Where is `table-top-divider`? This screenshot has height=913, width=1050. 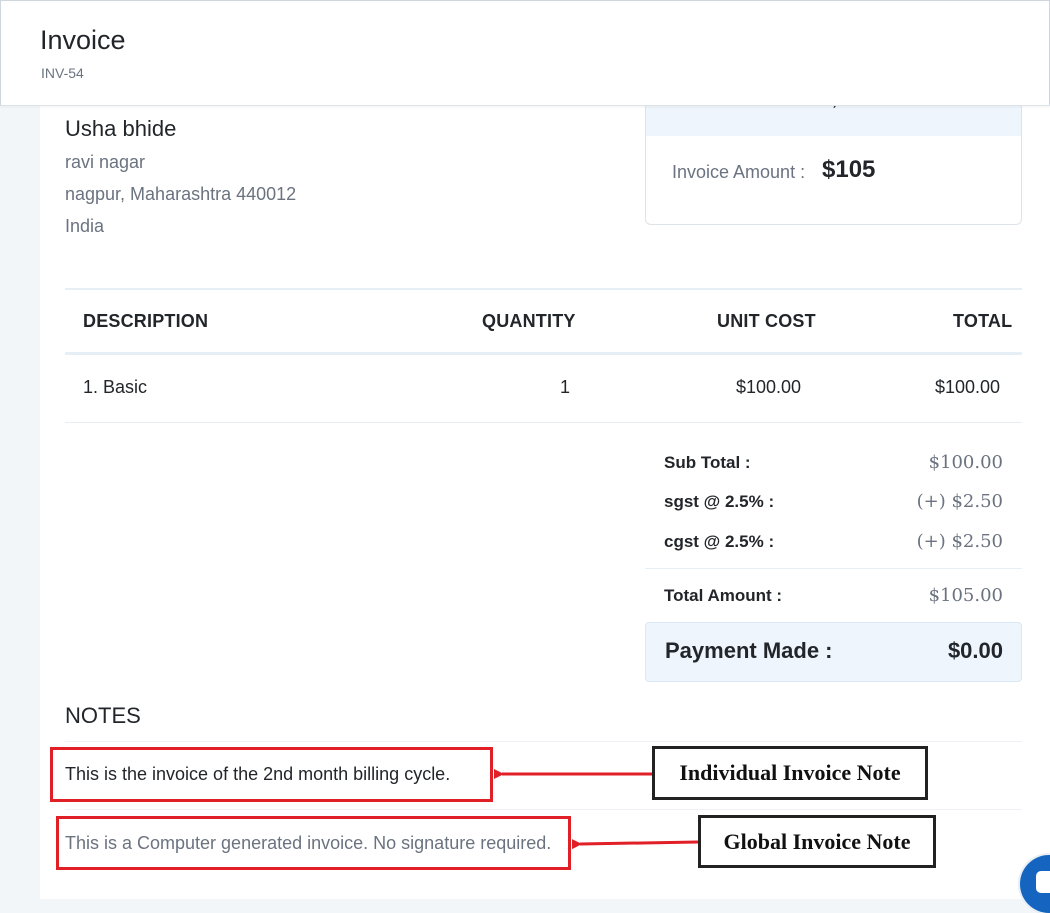 table-top-divider is located at coordinates (543, 289).